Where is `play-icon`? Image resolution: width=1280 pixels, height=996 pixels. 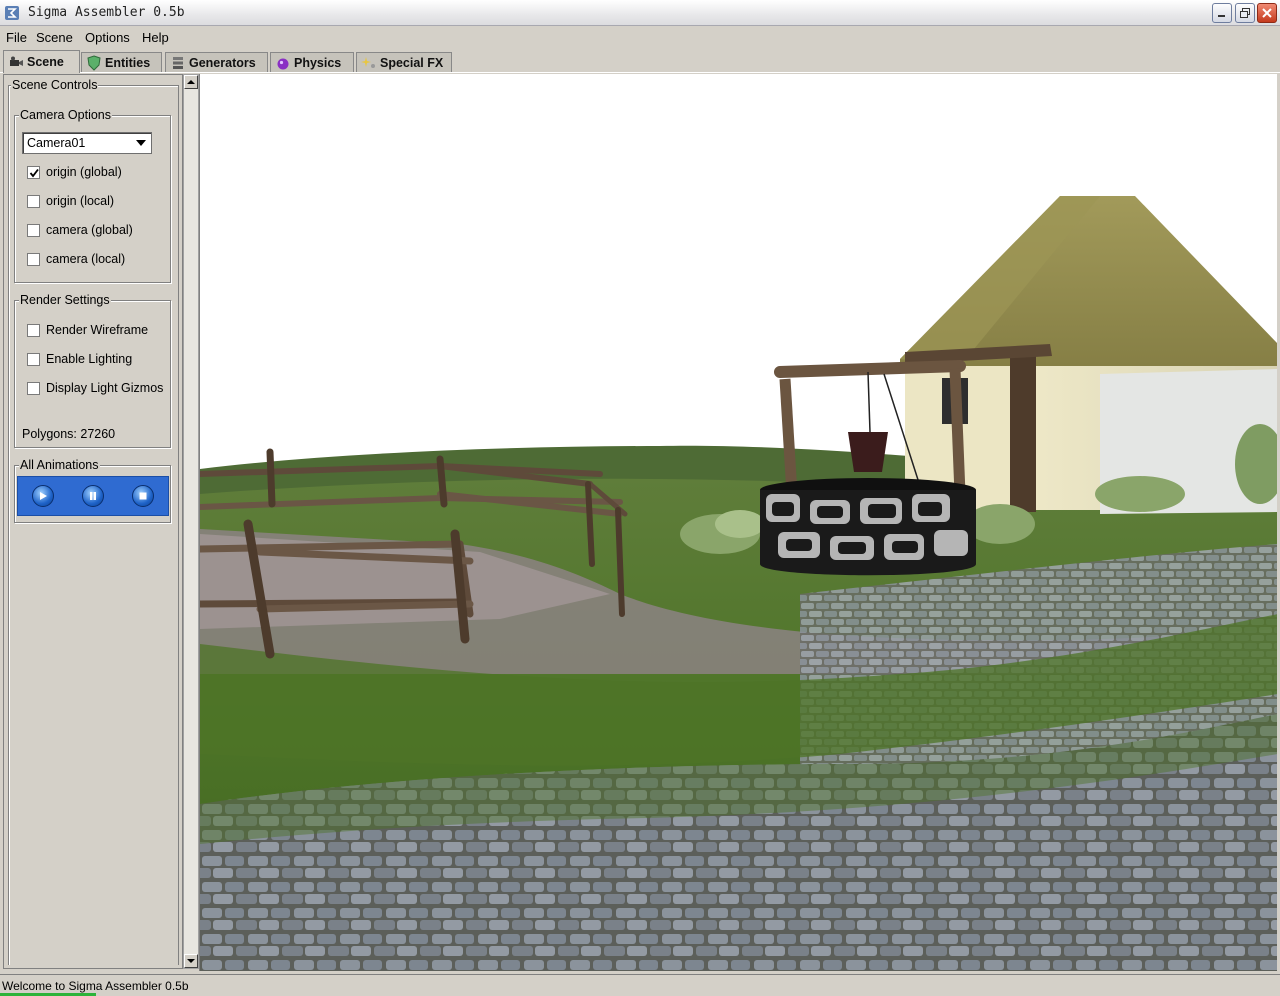 play-icon is located at coordinates (43, 496).